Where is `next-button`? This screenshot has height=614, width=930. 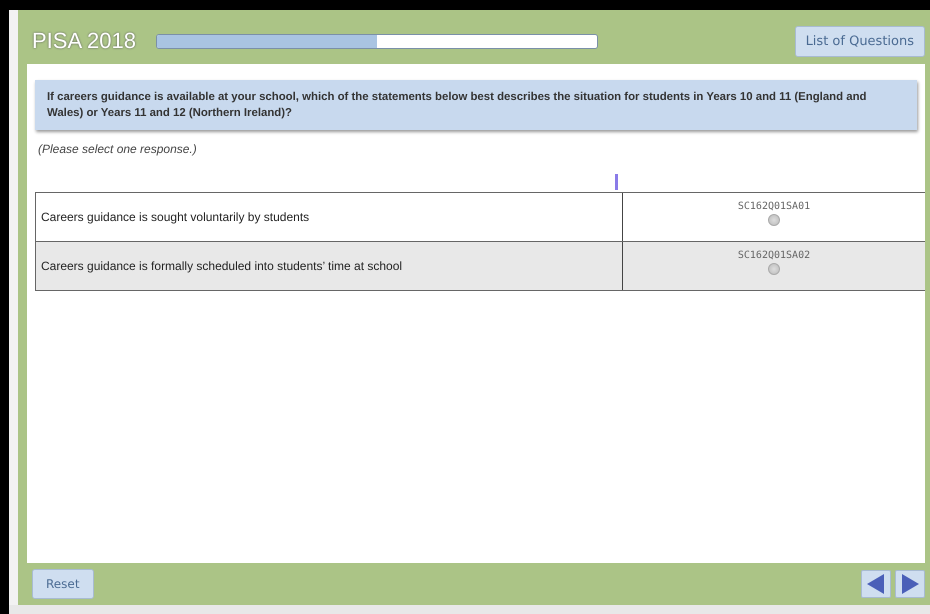
next-button is located at coordinates (910, 584).